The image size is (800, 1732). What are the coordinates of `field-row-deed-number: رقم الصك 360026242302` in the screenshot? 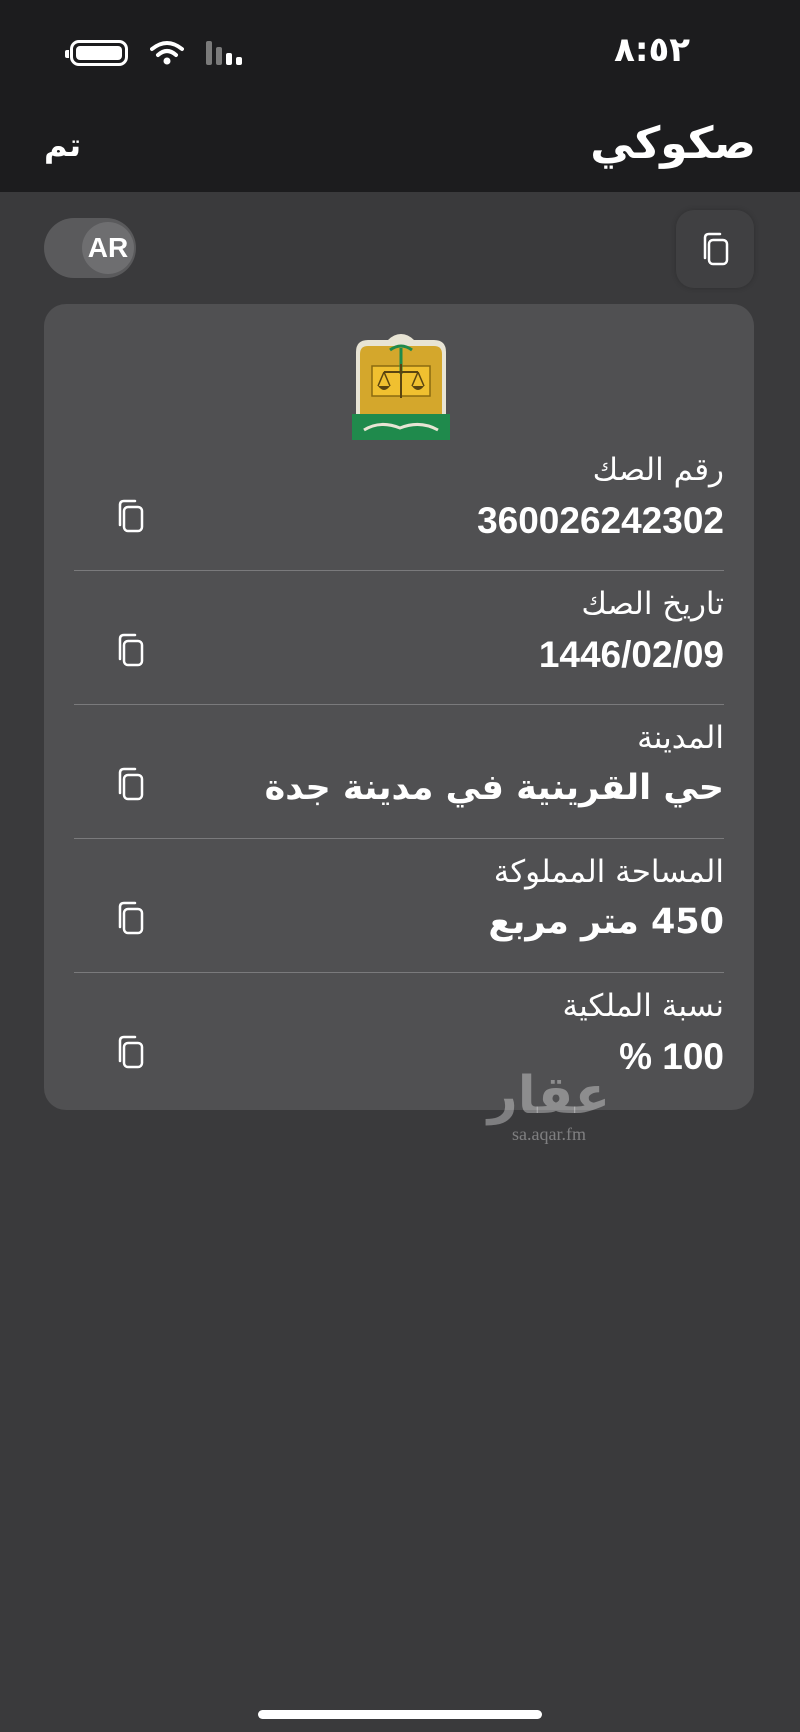 It's located at (399, 519).